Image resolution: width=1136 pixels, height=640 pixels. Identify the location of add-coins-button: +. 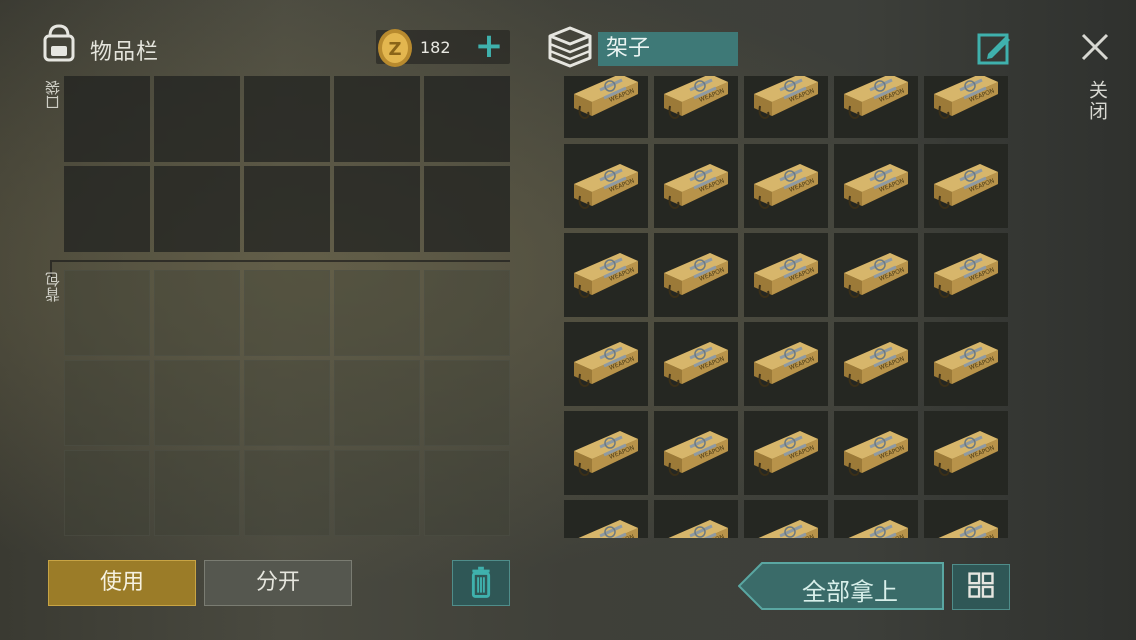
(489, 46).